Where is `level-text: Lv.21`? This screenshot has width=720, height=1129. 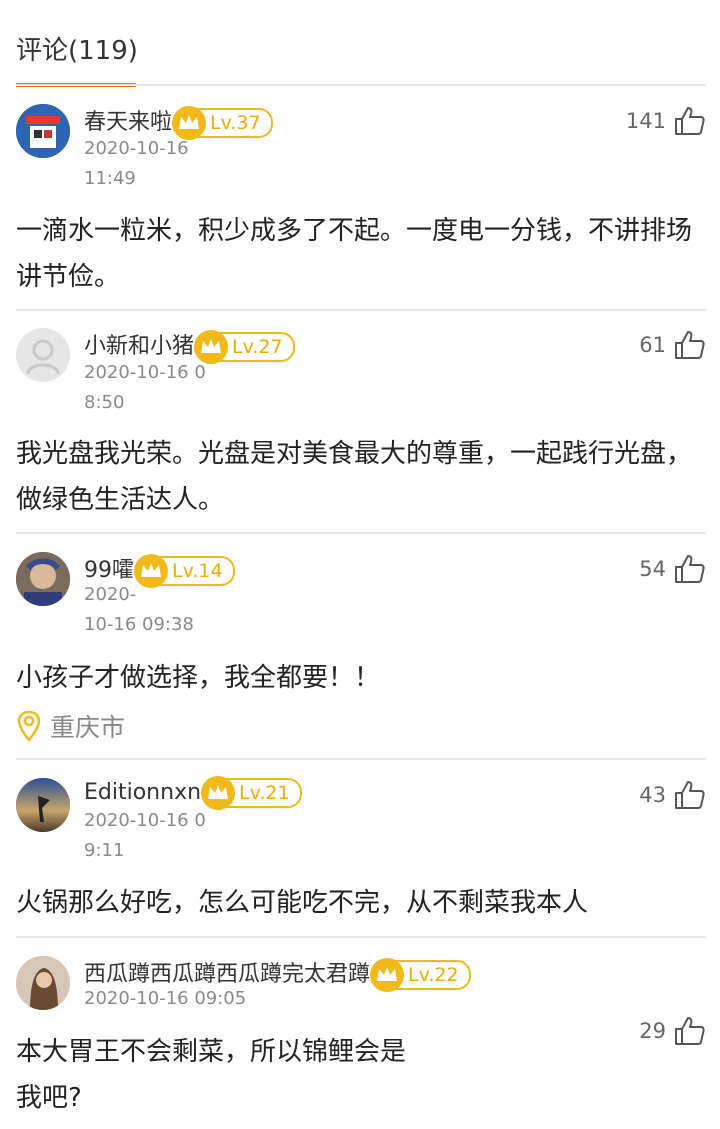 level-text: Lv.21 is located at coordinates (264, 793).